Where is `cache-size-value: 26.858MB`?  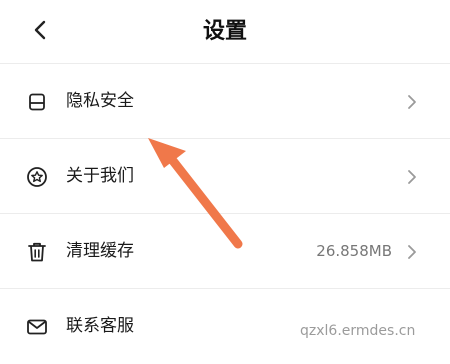
cache-size-value: 26.858MB is located at coordinates (354, 251).